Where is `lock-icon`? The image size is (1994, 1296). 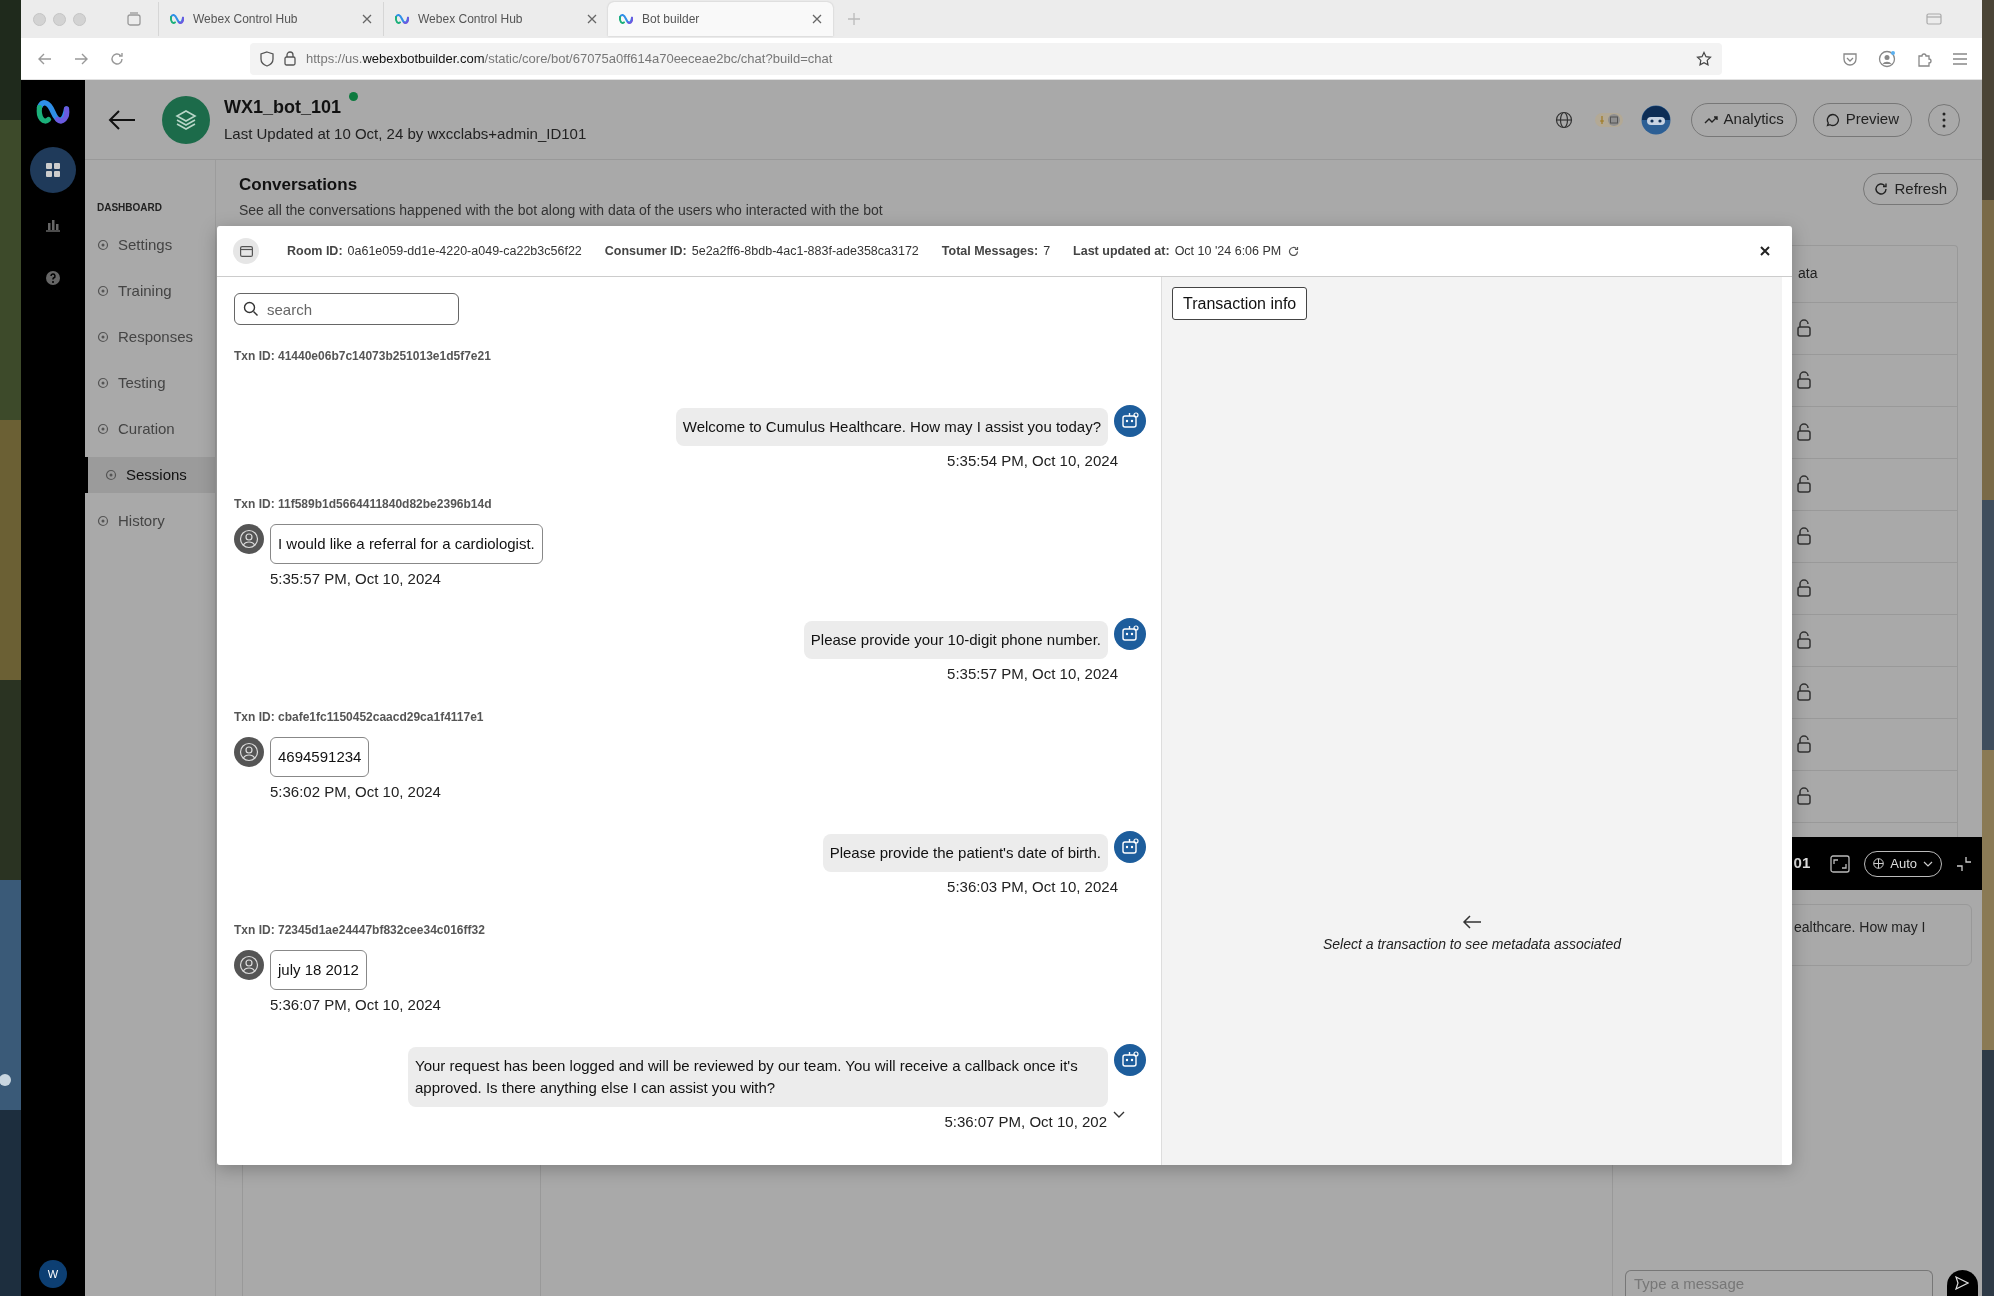
lock-icon is located at coordinates (290, 58).